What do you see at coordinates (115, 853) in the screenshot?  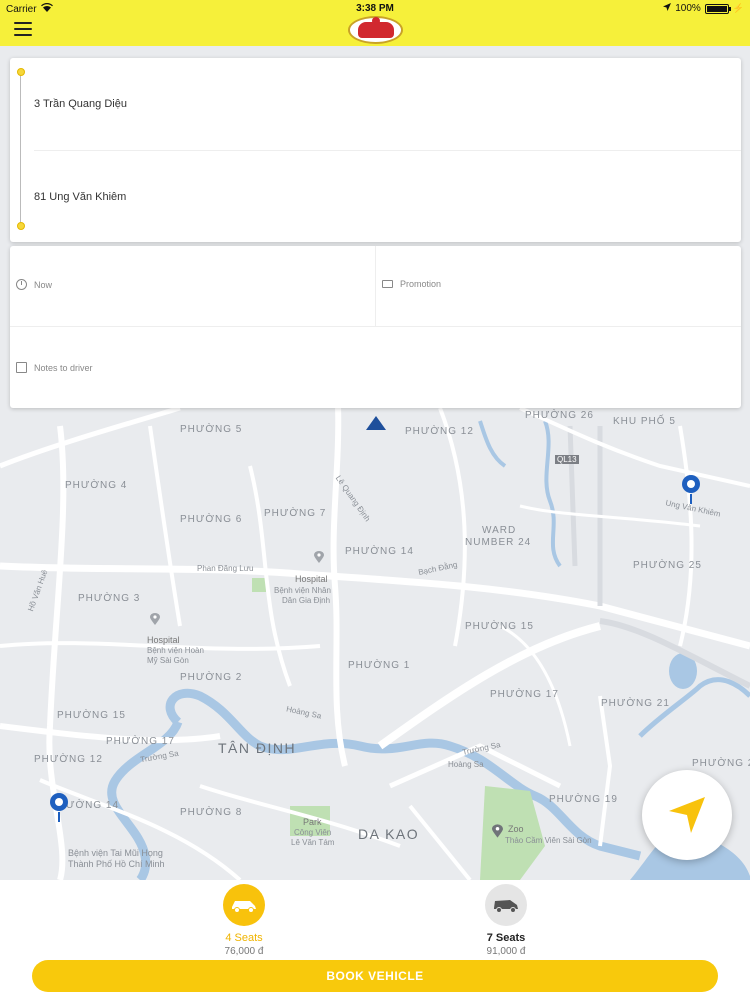 I see `map-poi-label: Bệnh viện Tai Mũi Họng` at bounding box center [115, 853].